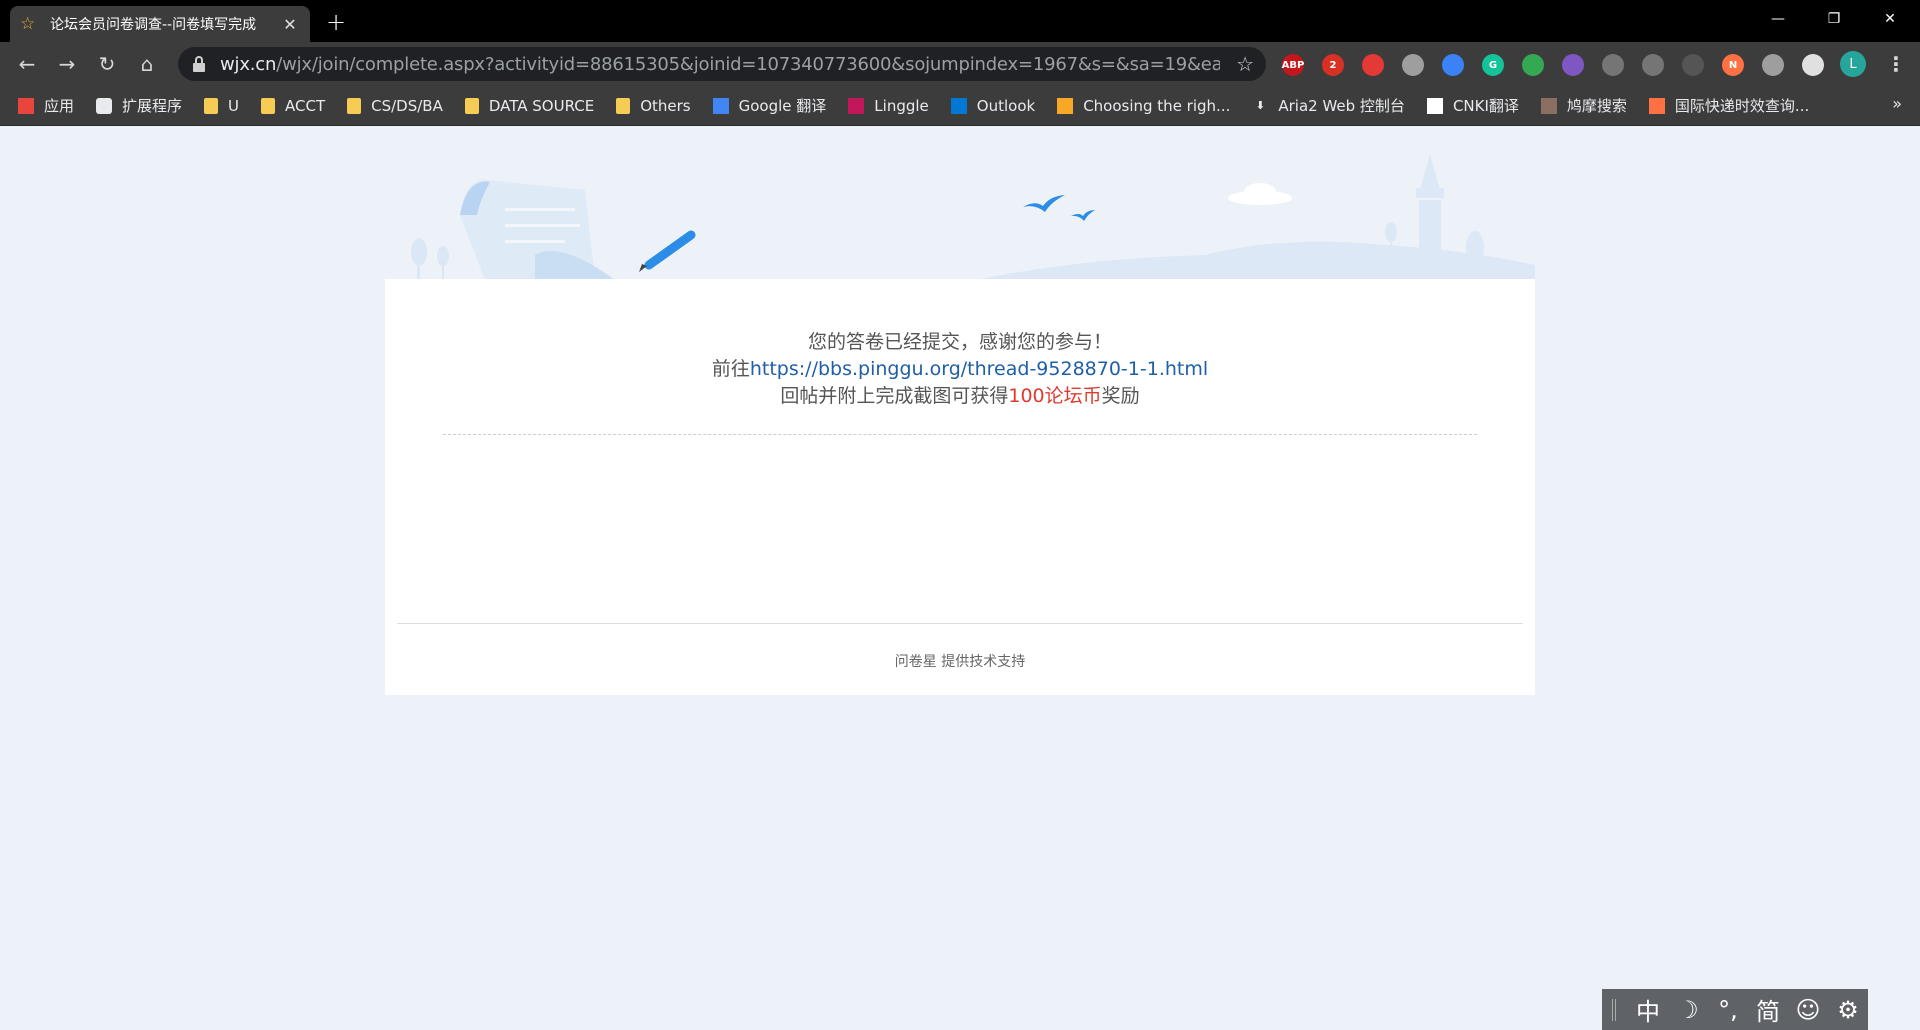  Describe the element at coordinates (234, 105) in the screenshot. I see `bookmark-label: U` at that location.